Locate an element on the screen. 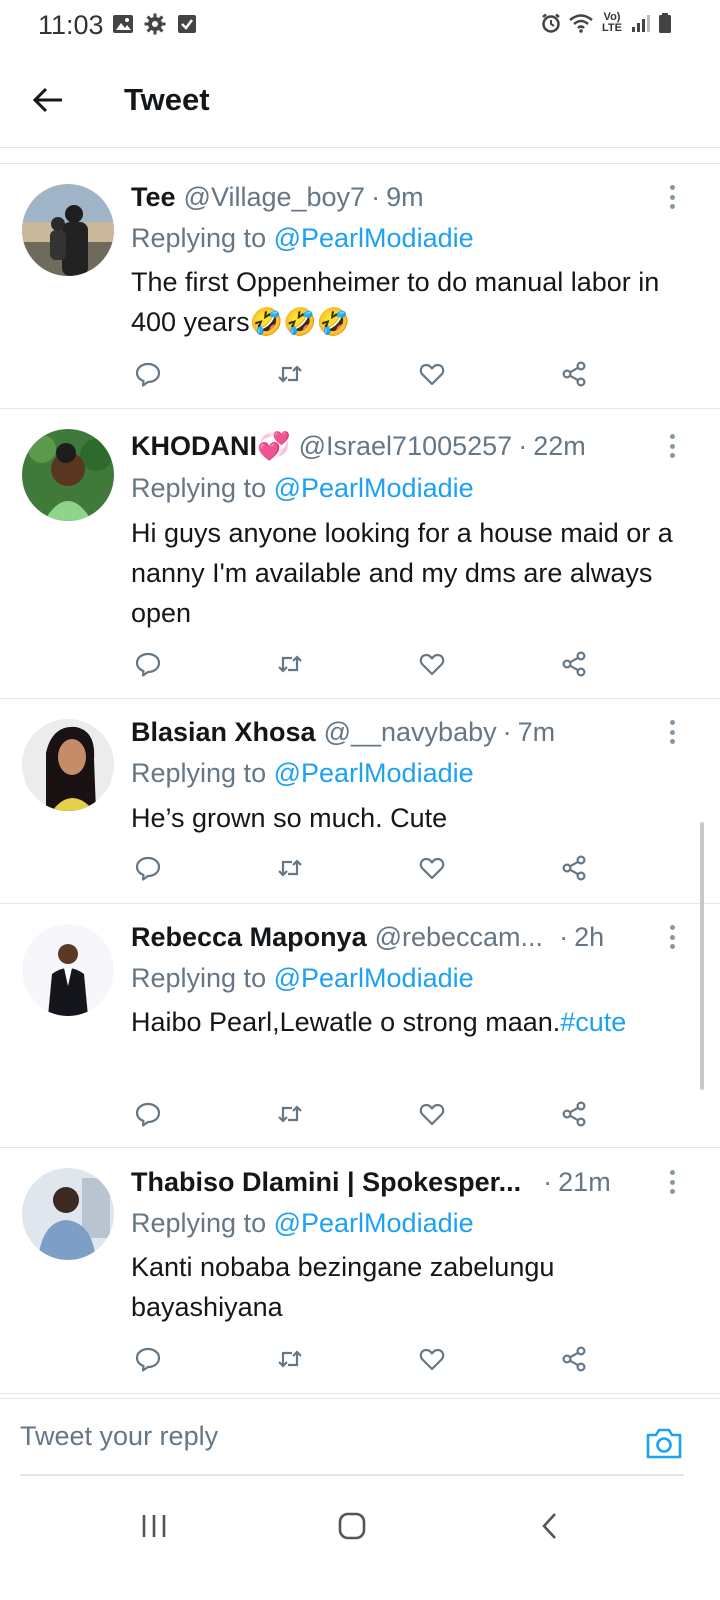  tweet-author-name: Rebecca Maponya is located at coordinates (249, 937).